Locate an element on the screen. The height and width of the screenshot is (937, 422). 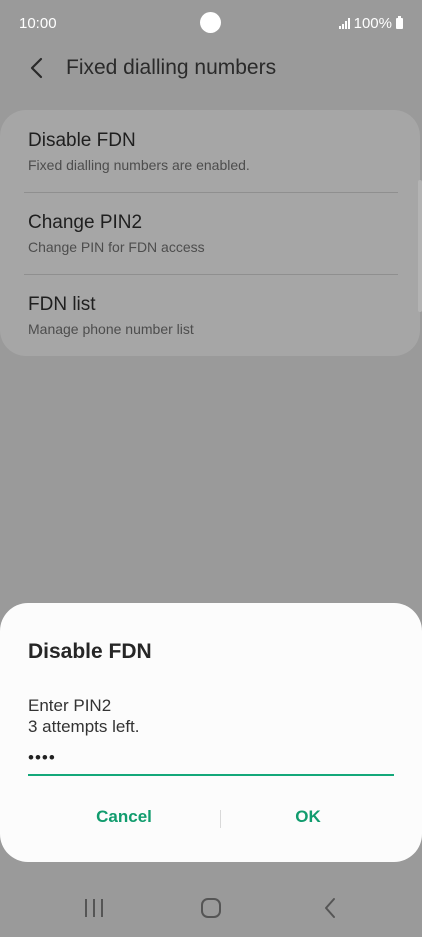
battery-text: 100% is located at coordinates (372, 23).